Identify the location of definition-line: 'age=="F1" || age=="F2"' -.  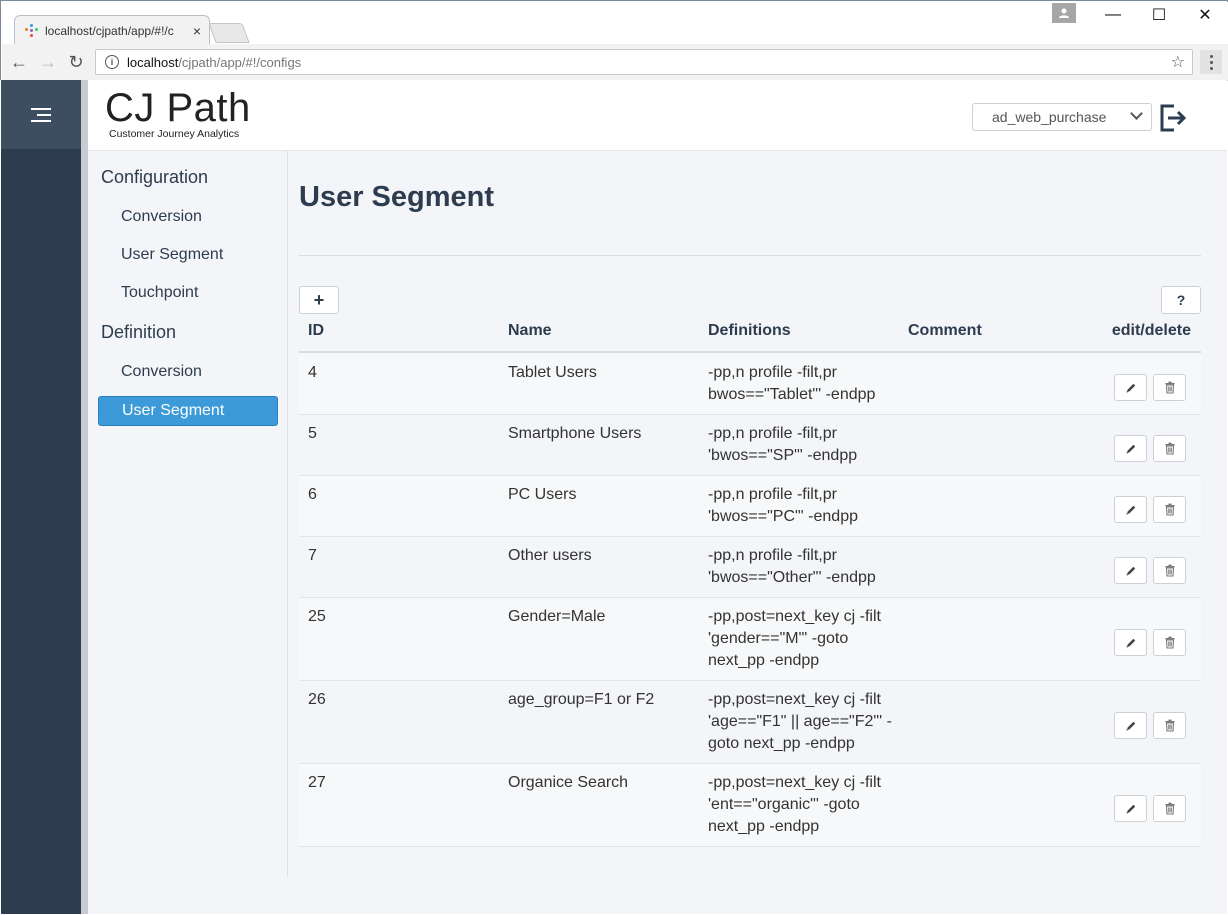
(800, 721).